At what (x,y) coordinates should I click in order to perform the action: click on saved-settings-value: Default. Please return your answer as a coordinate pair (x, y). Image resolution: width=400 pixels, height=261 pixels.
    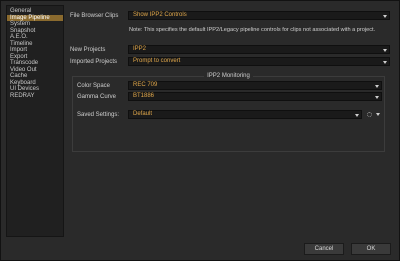
    Looking at the image, I should click on (143, 114).